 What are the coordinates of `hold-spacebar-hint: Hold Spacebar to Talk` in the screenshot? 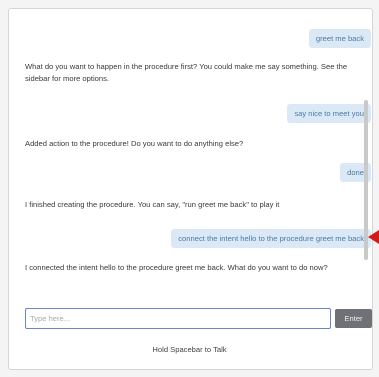 It's located at (189, 349).